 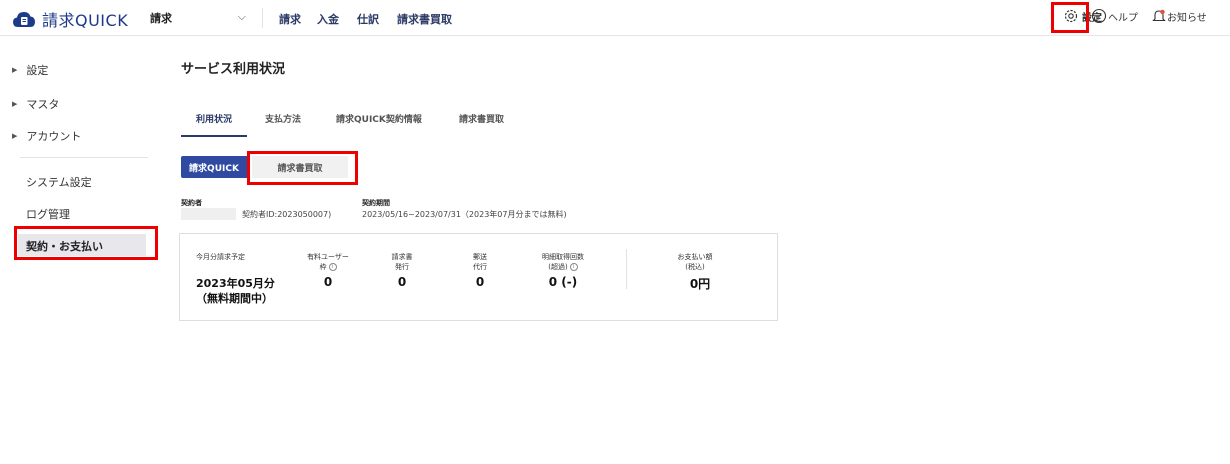 I want to click on sidebar-item-log-management: ログ管理, so click(x=48, y=214).